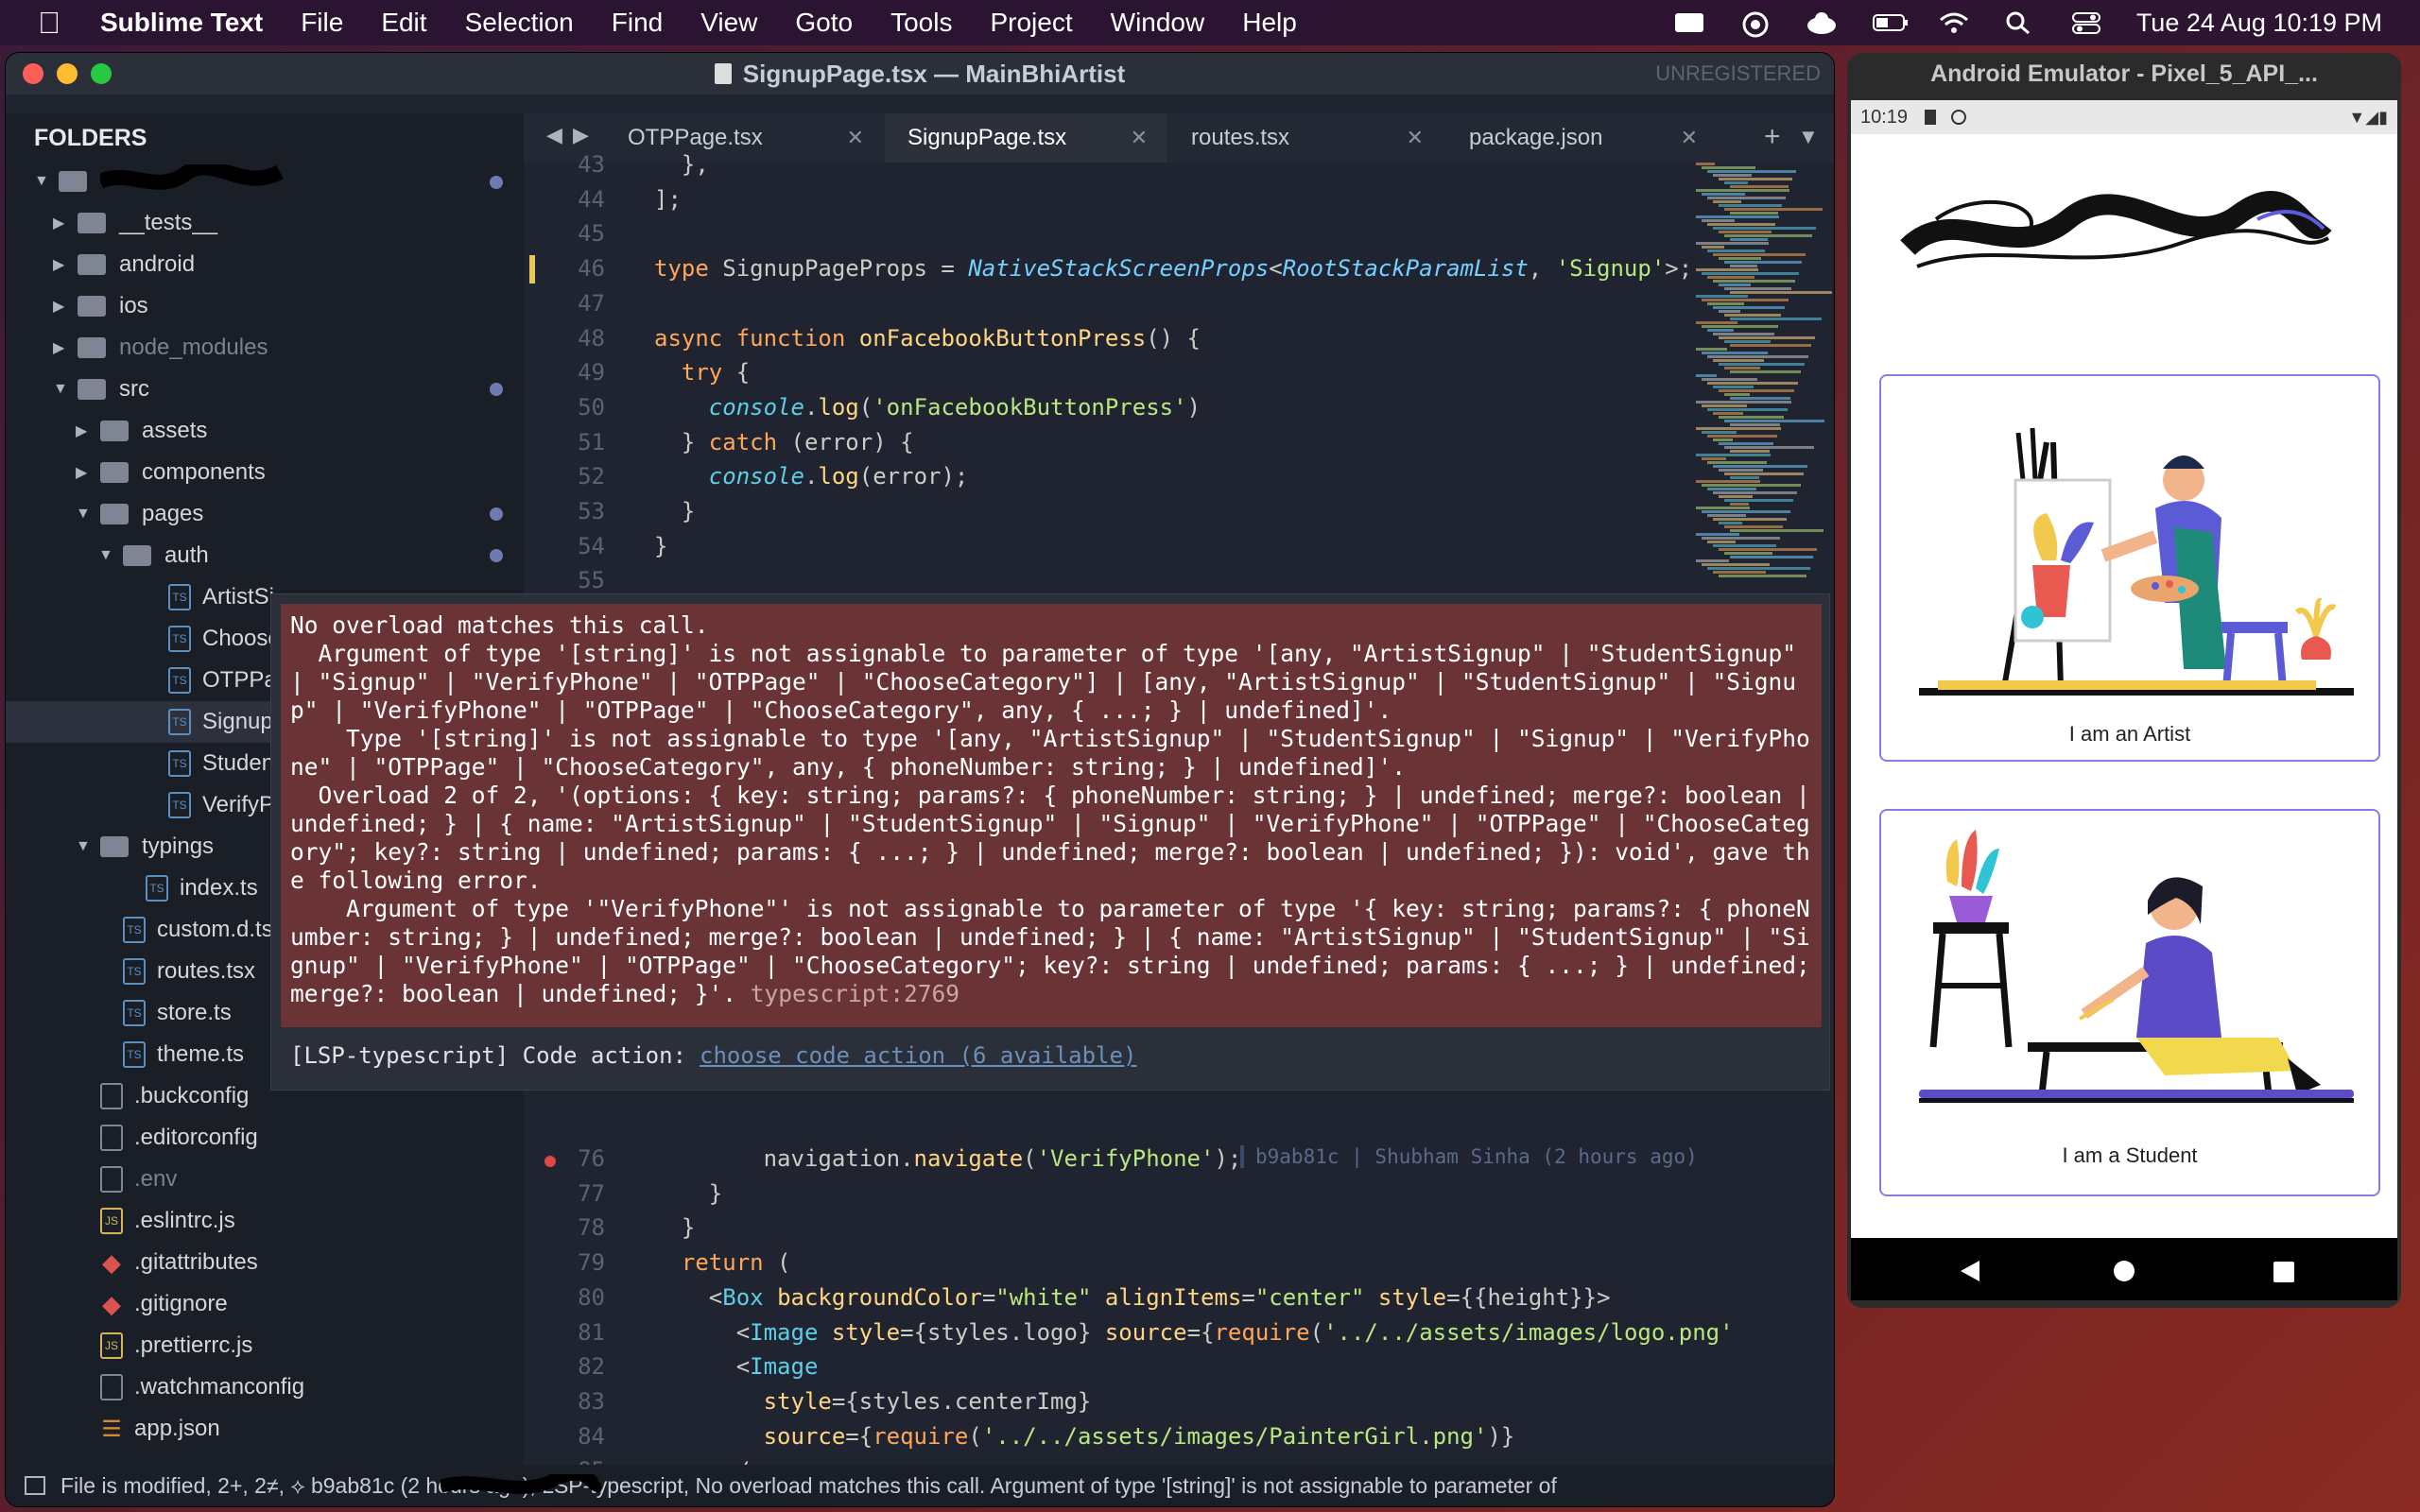 This screenshot has height=1512, width=2420. I want to click on sidebar-item: ▼ typings, so click(145, 847).